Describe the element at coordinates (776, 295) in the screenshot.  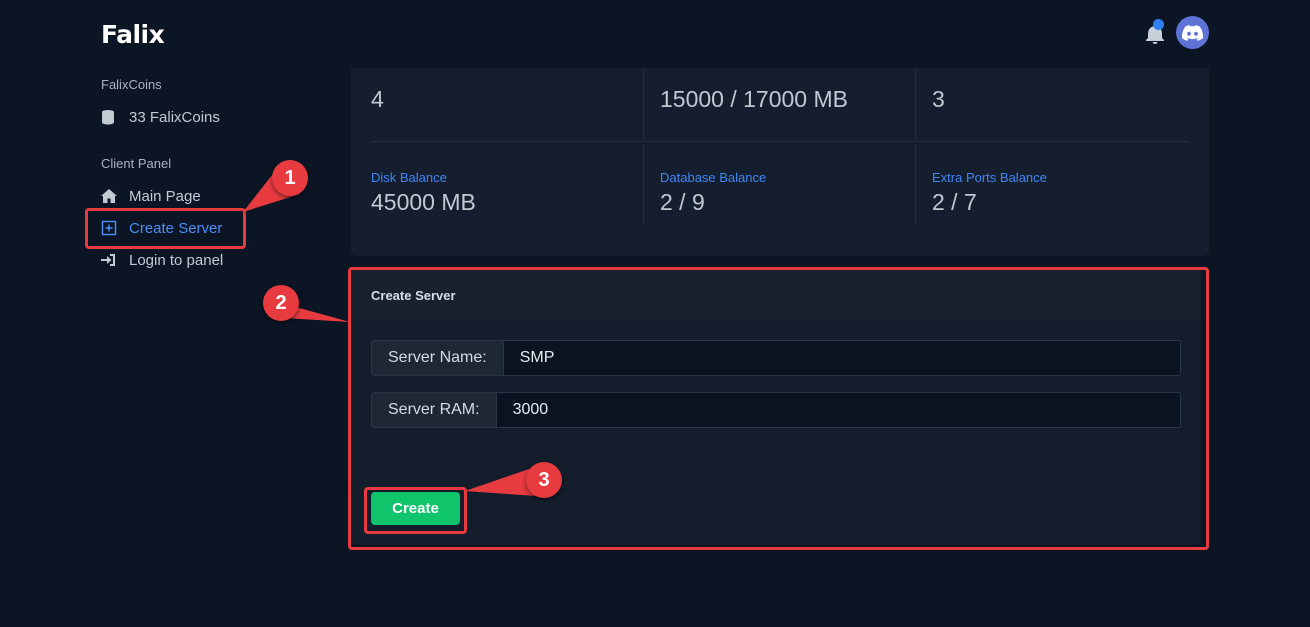
I see `create-server-title: Create Server` at that location.